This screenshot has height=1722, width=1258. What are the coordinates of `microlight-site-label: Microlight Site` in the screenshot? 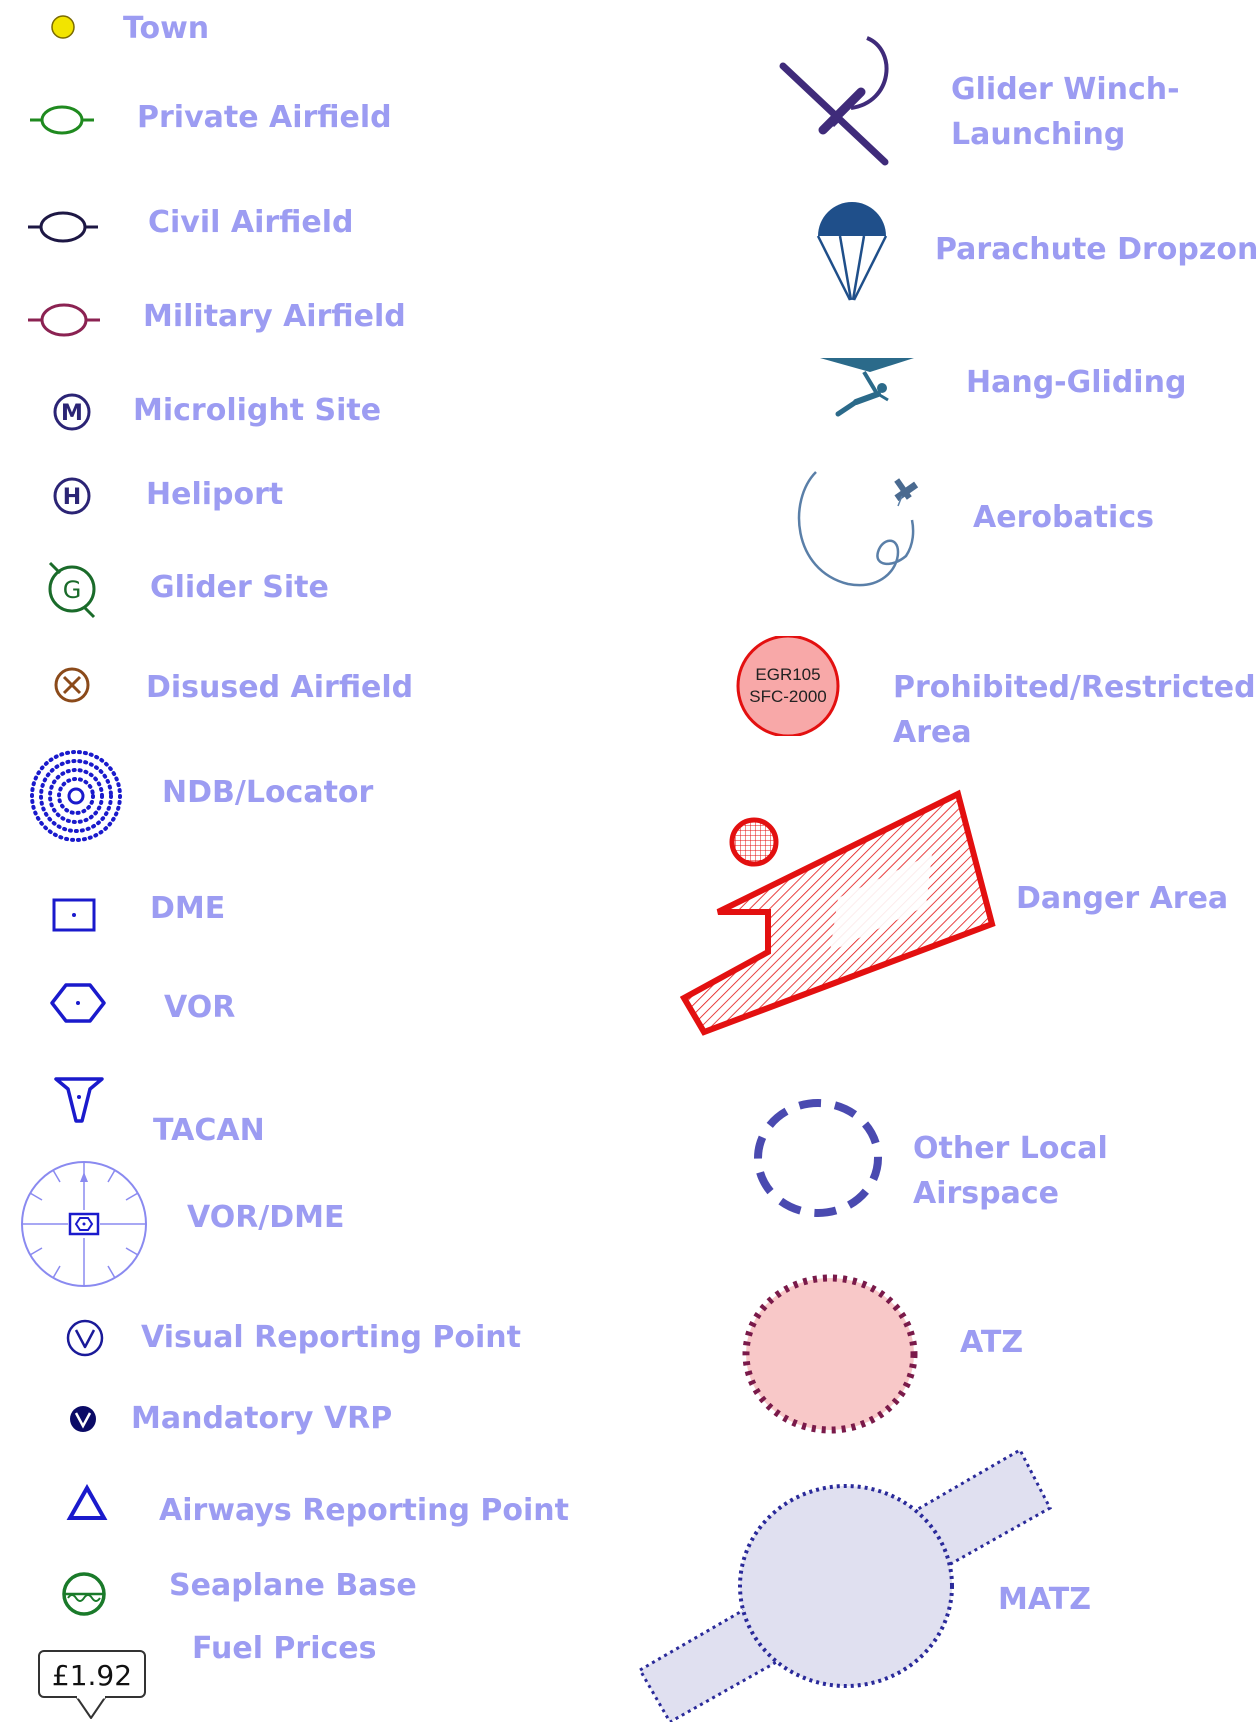 It's located at (257, 410).